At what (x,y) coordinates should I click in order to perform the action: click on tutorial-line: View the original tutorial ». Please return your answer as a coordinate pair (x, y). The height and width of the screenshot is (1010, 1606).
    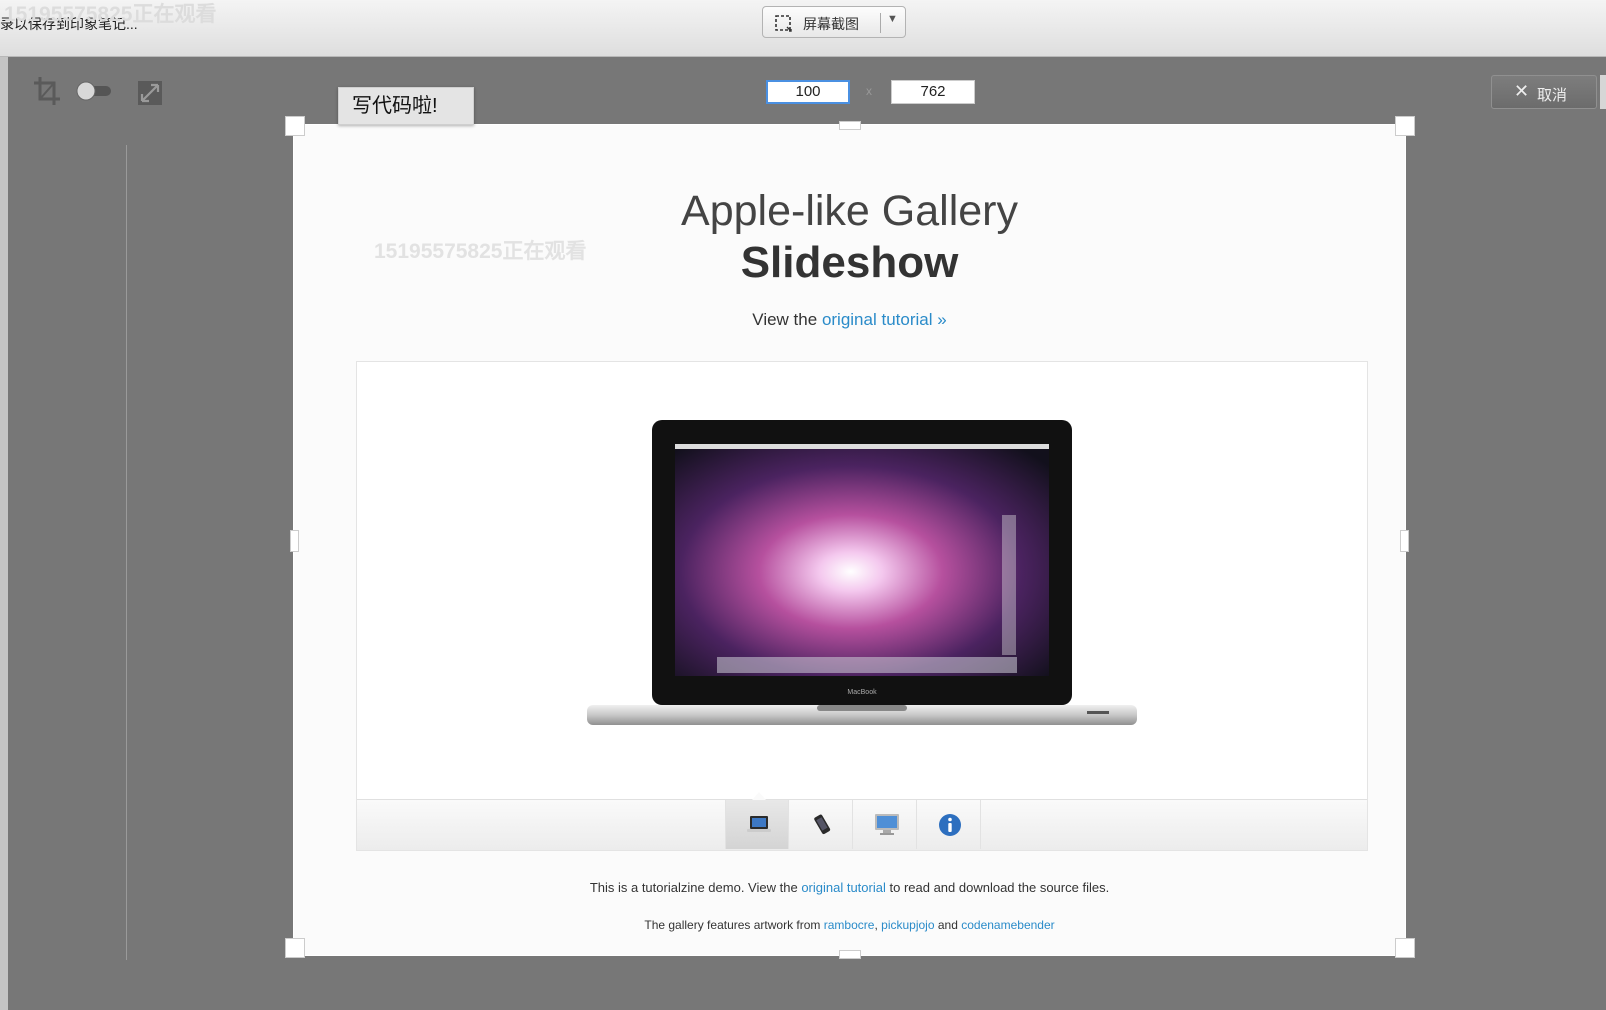
    Looking at the image, I should click on (849, 320).